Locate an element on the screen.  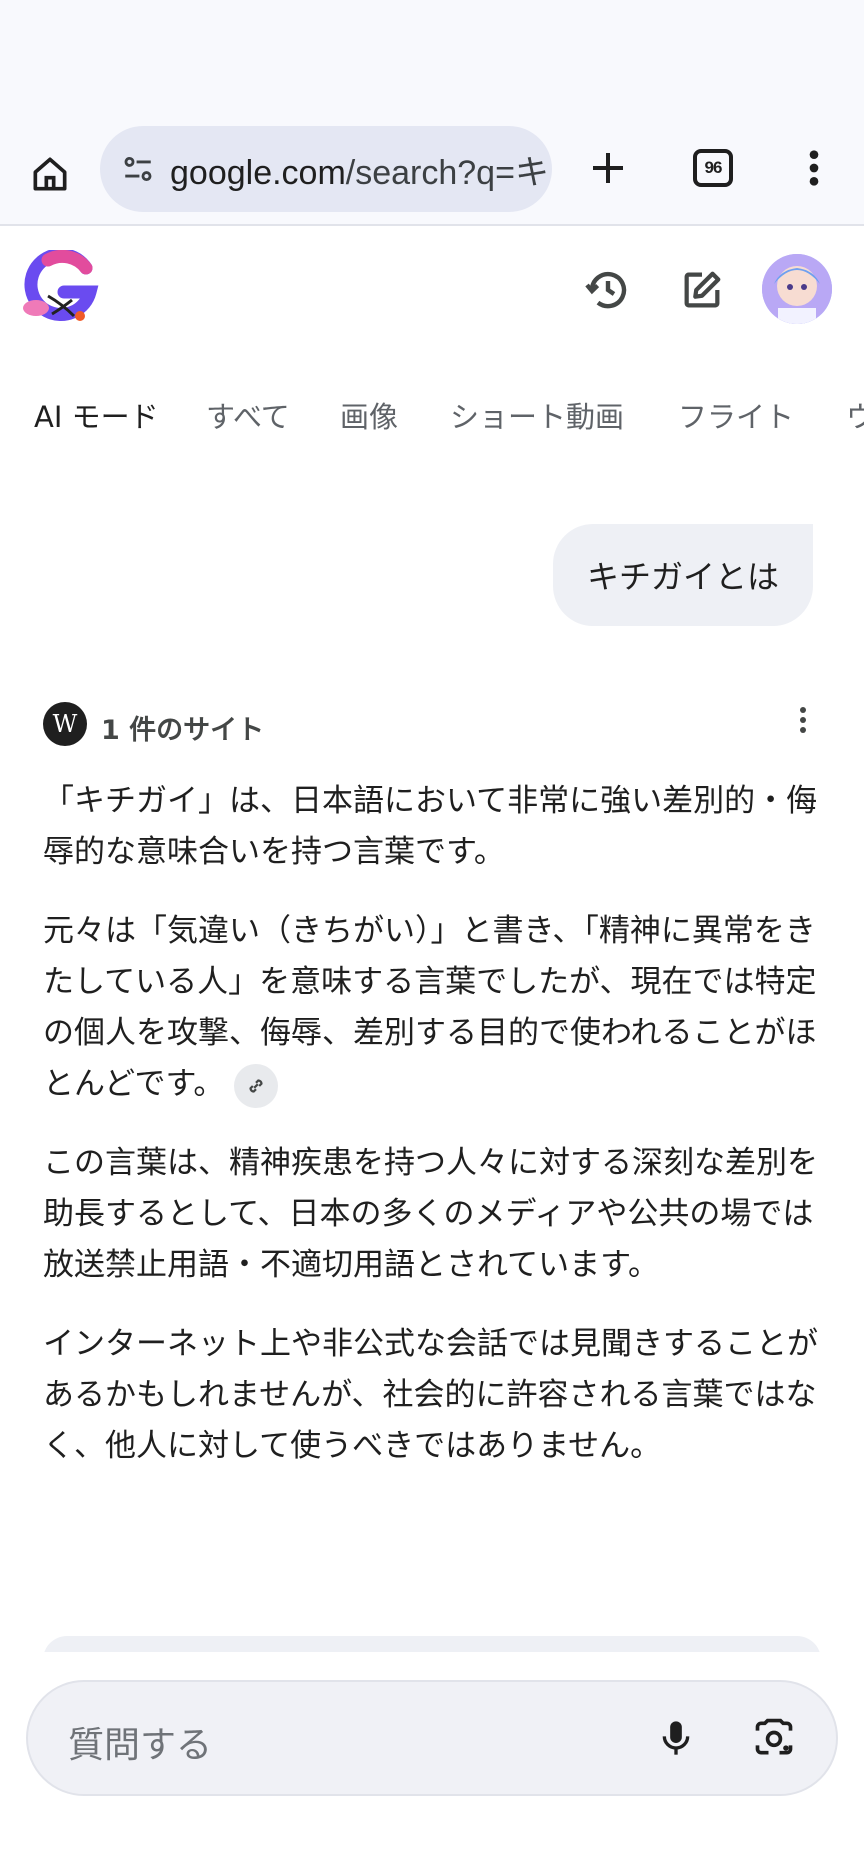
address-bar: google.com/search?q=キ is located at coordinates (326, 169).